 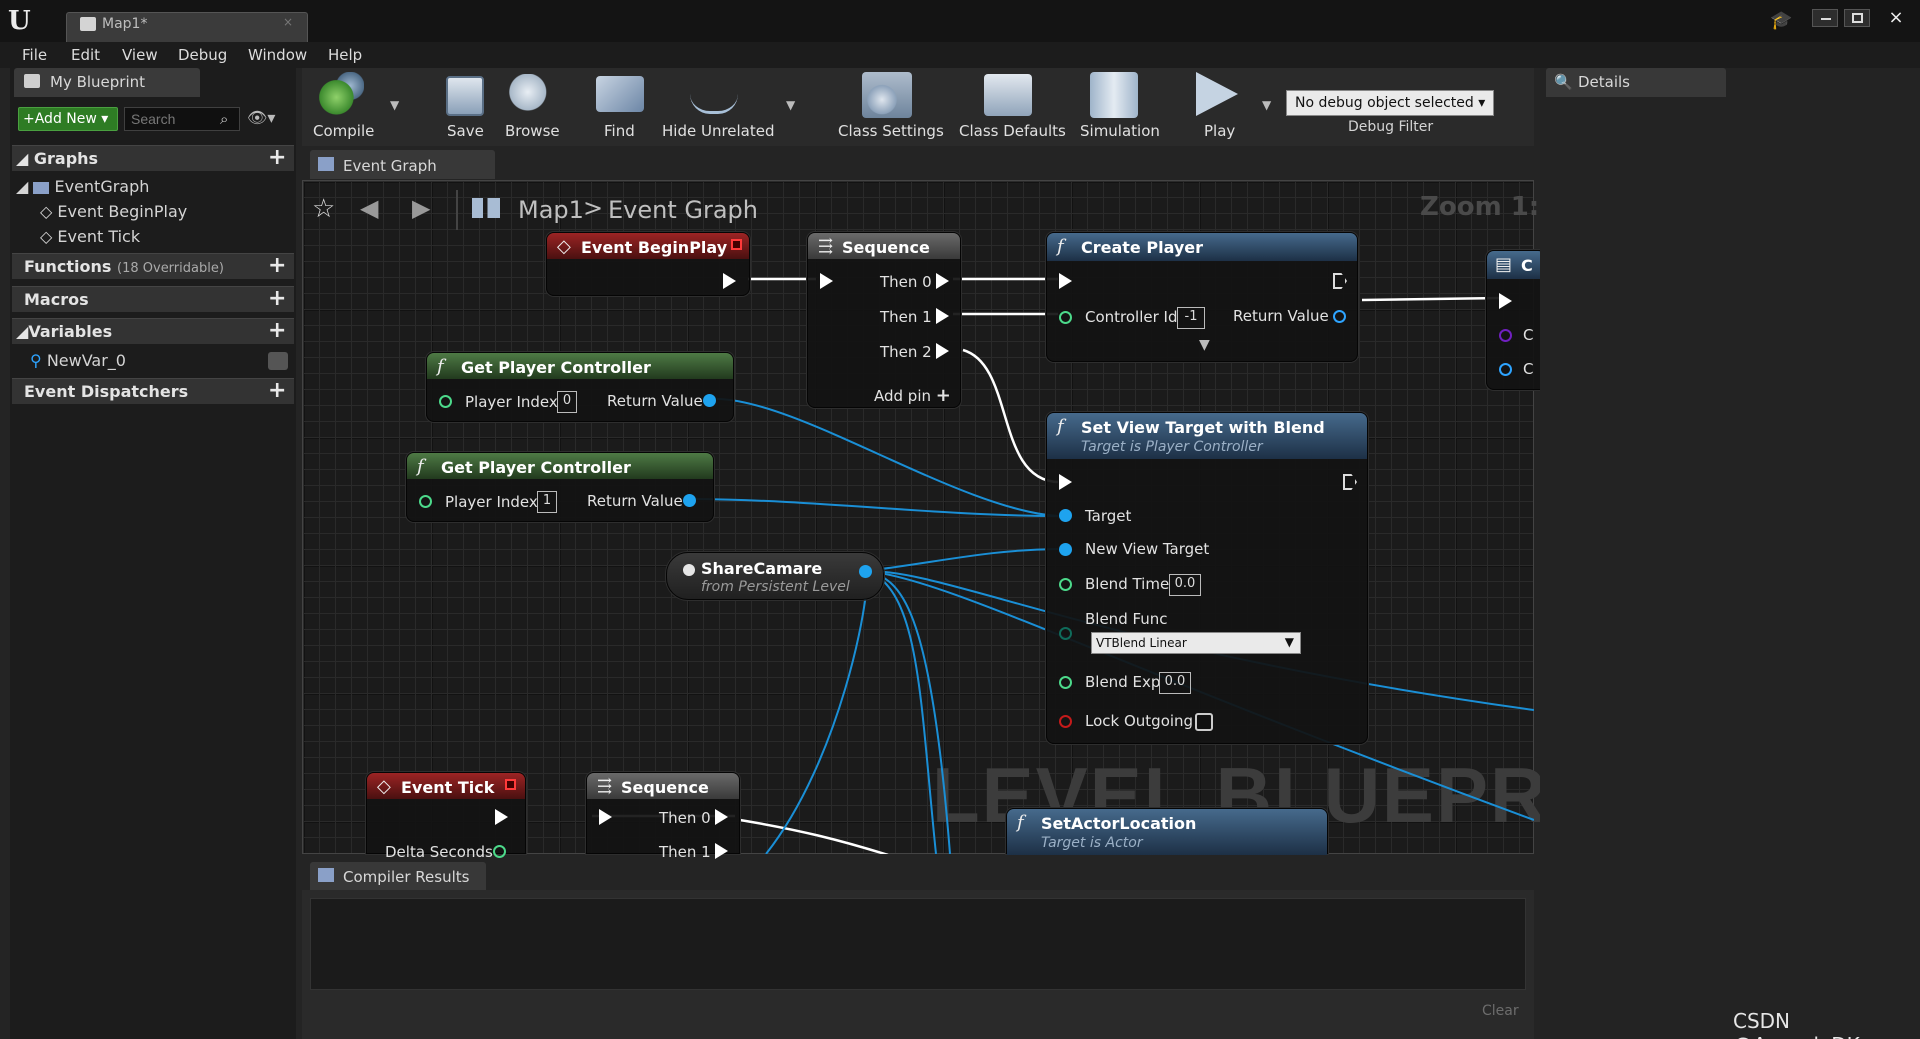 I want to click on class-settings-button-label: Class Settings, so click(x=891, y=131).